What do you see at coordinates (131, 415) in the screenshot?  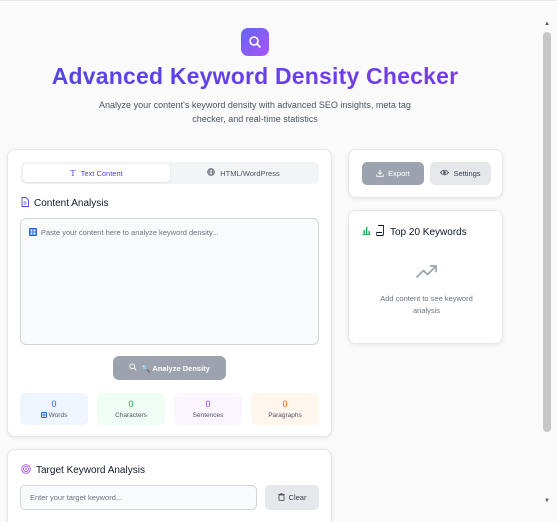 I see `stat-label: Characters` at bounding box center [131, 415].